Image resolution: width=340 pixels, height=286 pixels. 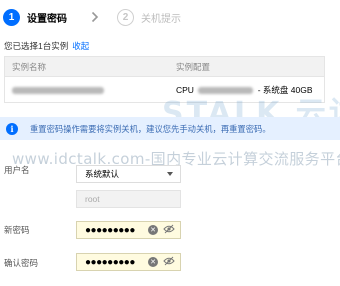 I want to click on chevron-right-icon, so click(x=96, y=17).